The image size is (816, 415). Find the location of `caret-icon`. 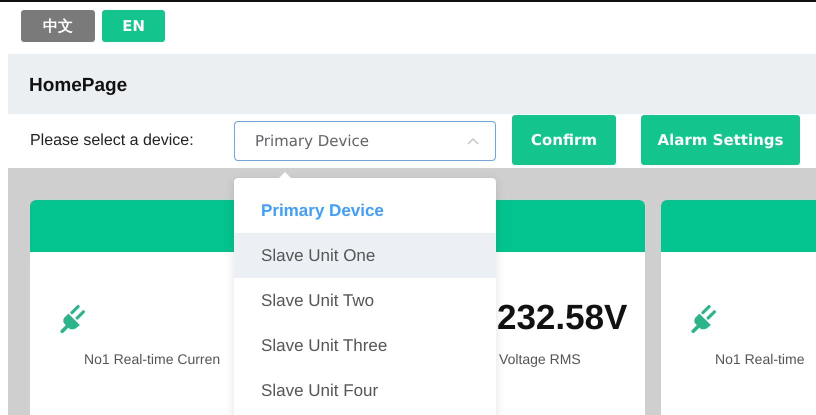

caret-icon is located at coordinates (473, 141).